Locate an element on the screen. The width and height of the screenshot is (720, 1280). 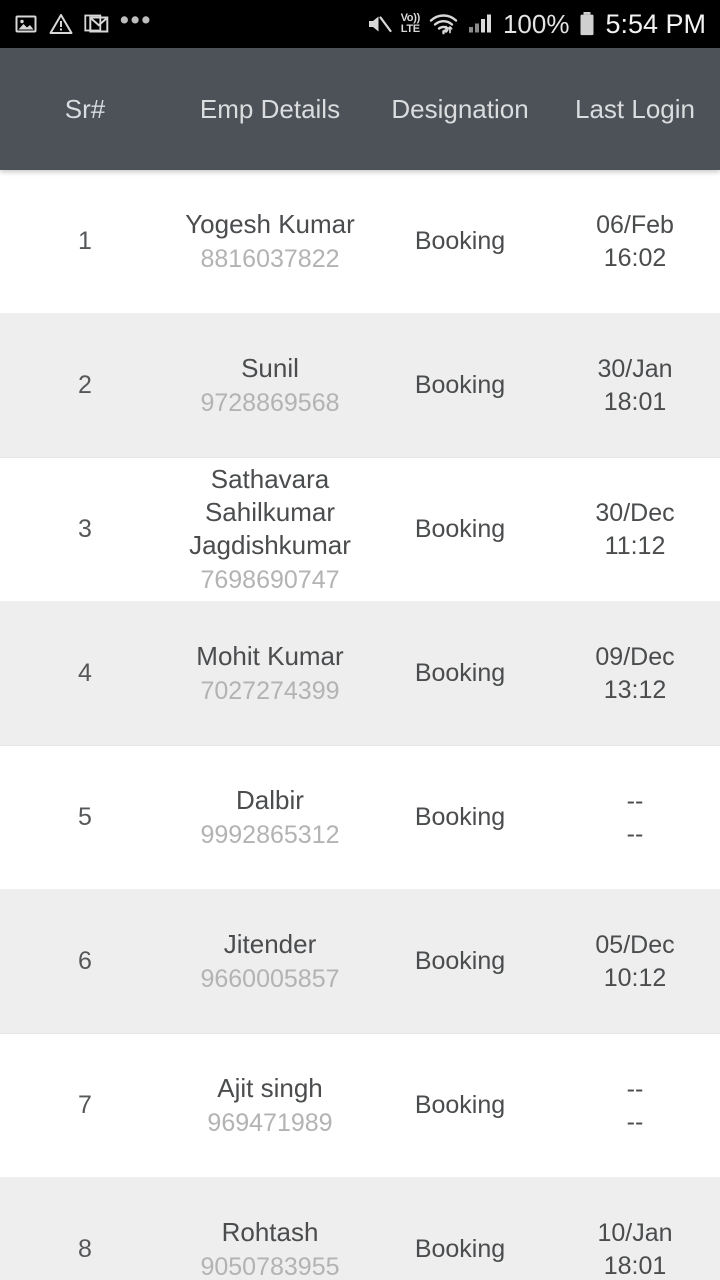
column-header-last-login: Last Login is located at coordinates (635, 109).